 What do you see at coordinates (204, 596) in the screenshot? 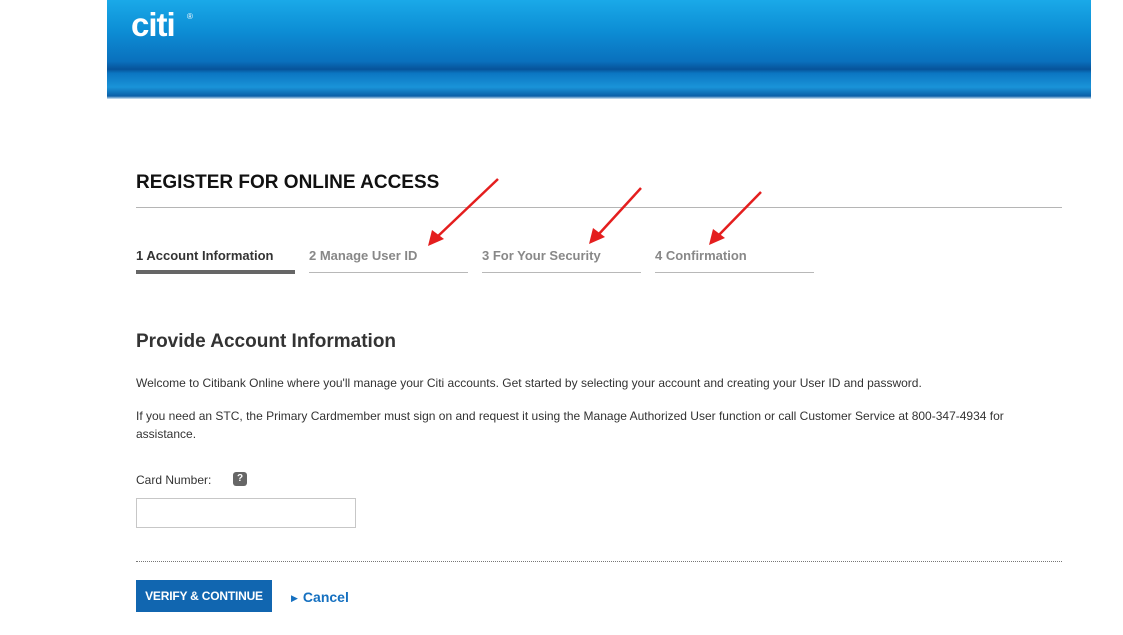
I see `verify-continue-button: VERIFY & CONTINUE` at bounding box center [204, 596].